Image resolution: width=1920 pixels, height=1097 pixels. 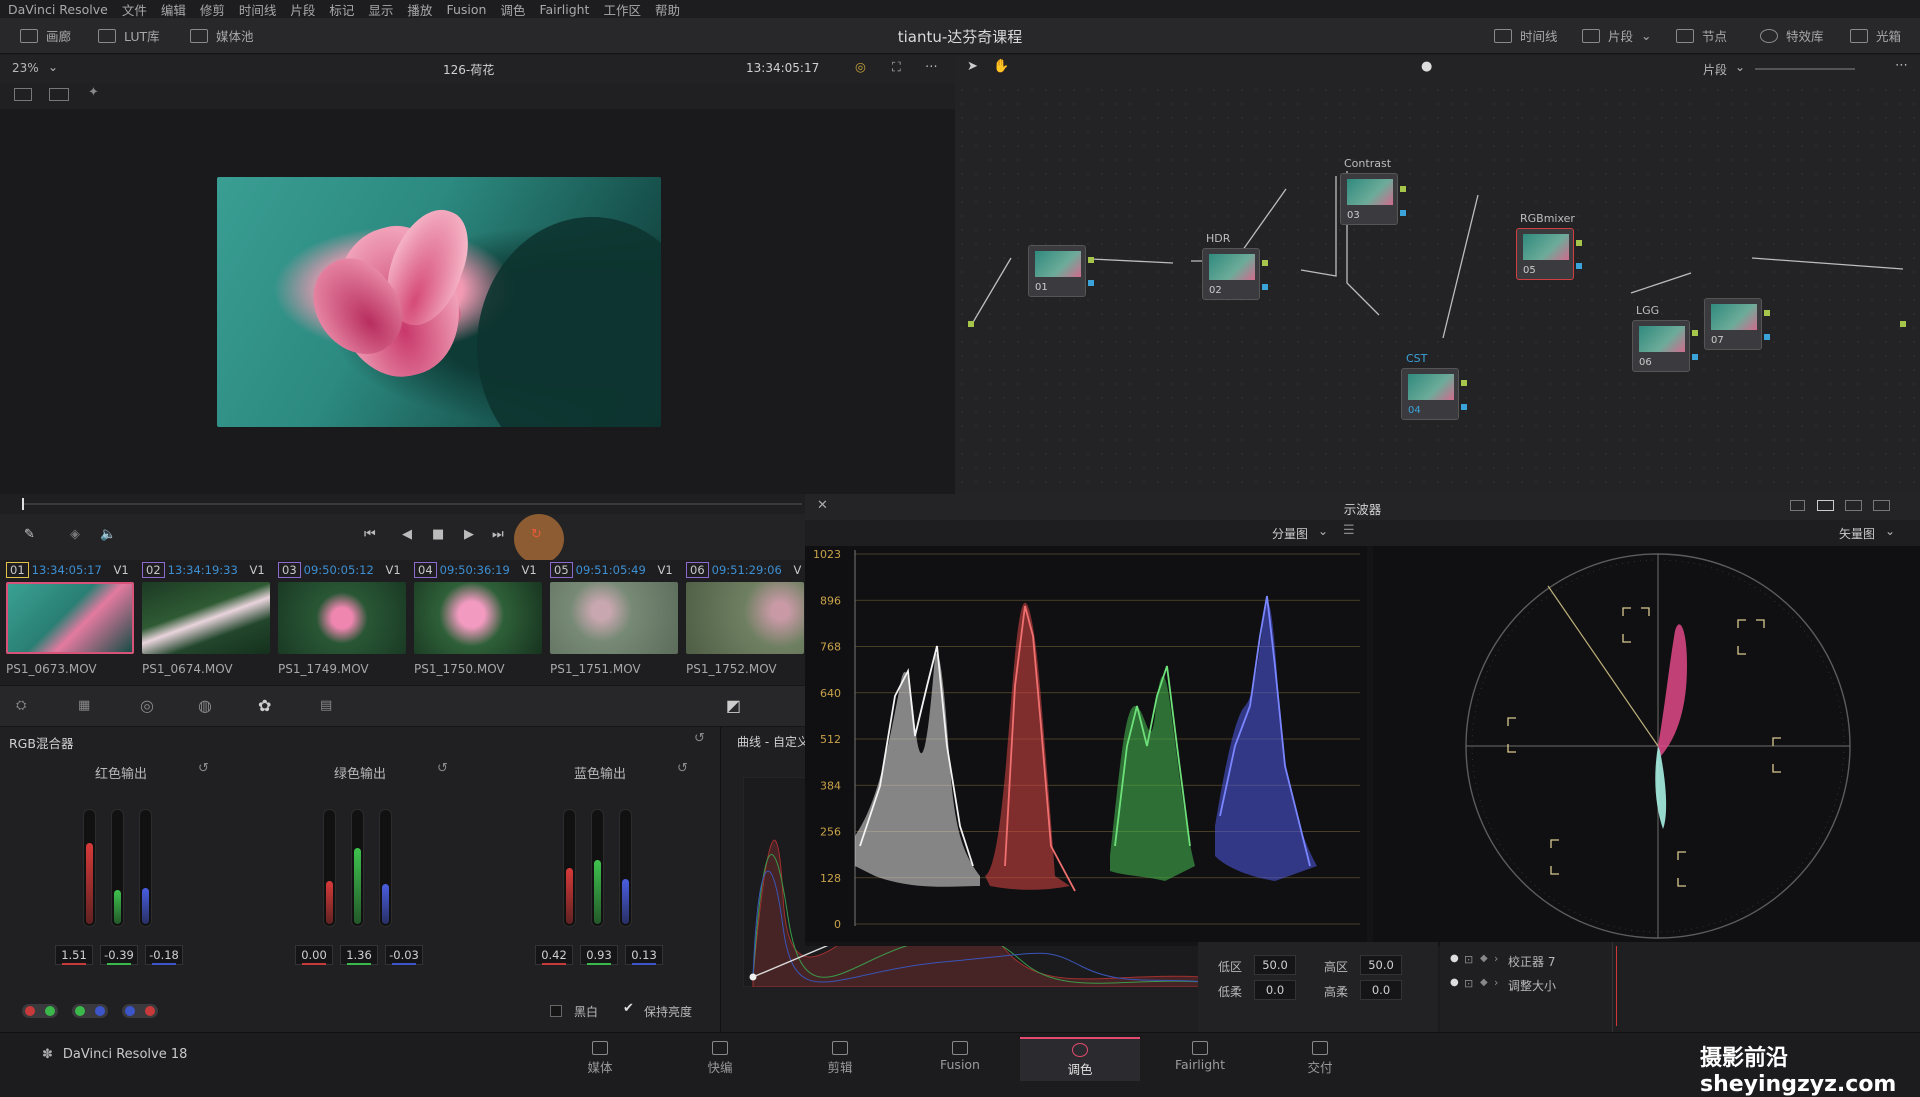 What do you see at coordinates (357, 868) in the screenshot?
I see `green-out-green-fader` at bounding box center [357, 868].